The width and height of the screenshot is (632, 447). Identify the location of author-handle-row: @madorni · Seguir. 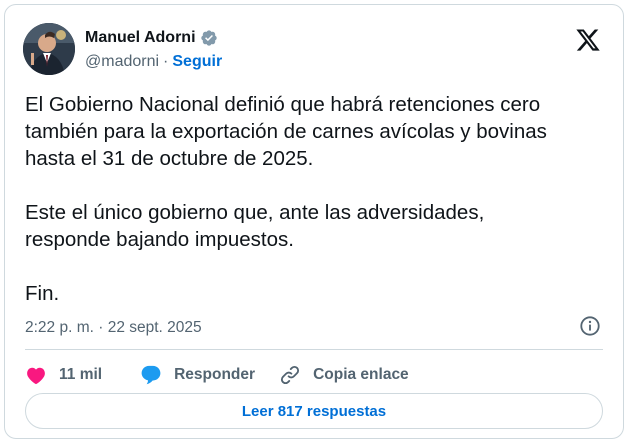
(153, 62).